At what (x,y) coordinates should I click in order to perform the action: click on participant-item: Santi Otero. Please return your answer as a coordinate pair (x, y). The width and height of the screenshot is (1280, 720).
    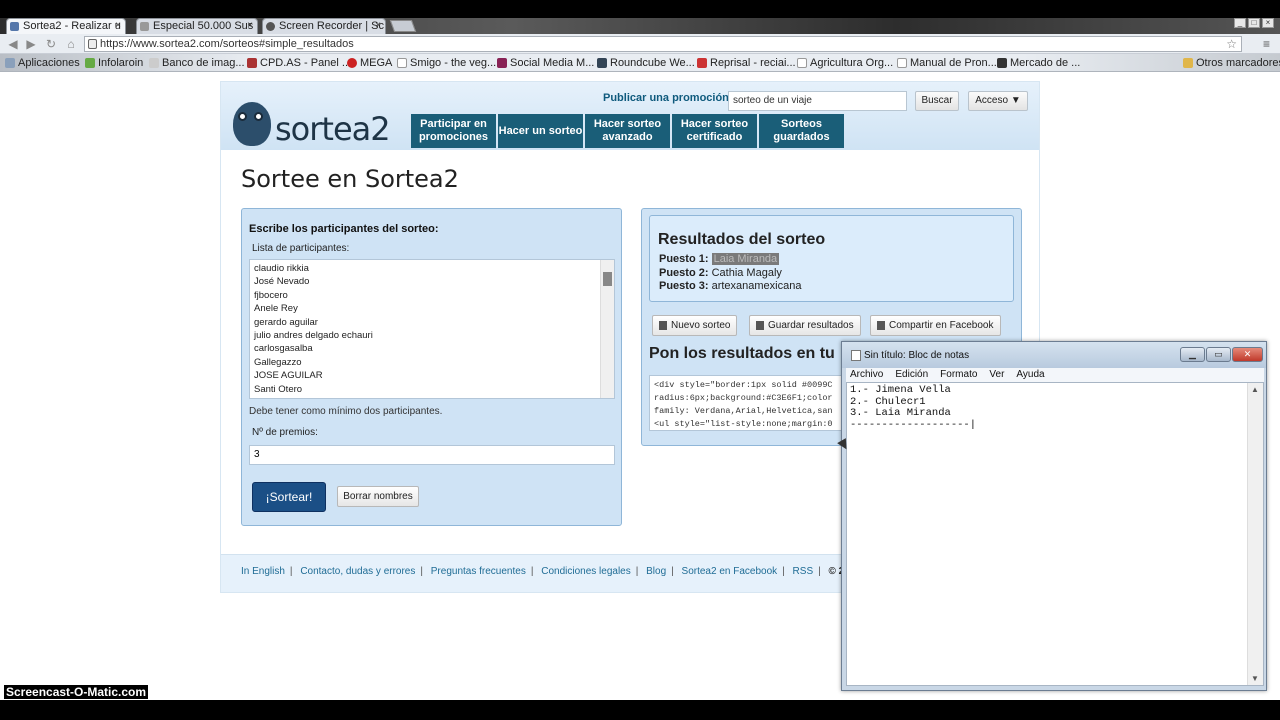
    Looking at the image, I should click on (278, 389).